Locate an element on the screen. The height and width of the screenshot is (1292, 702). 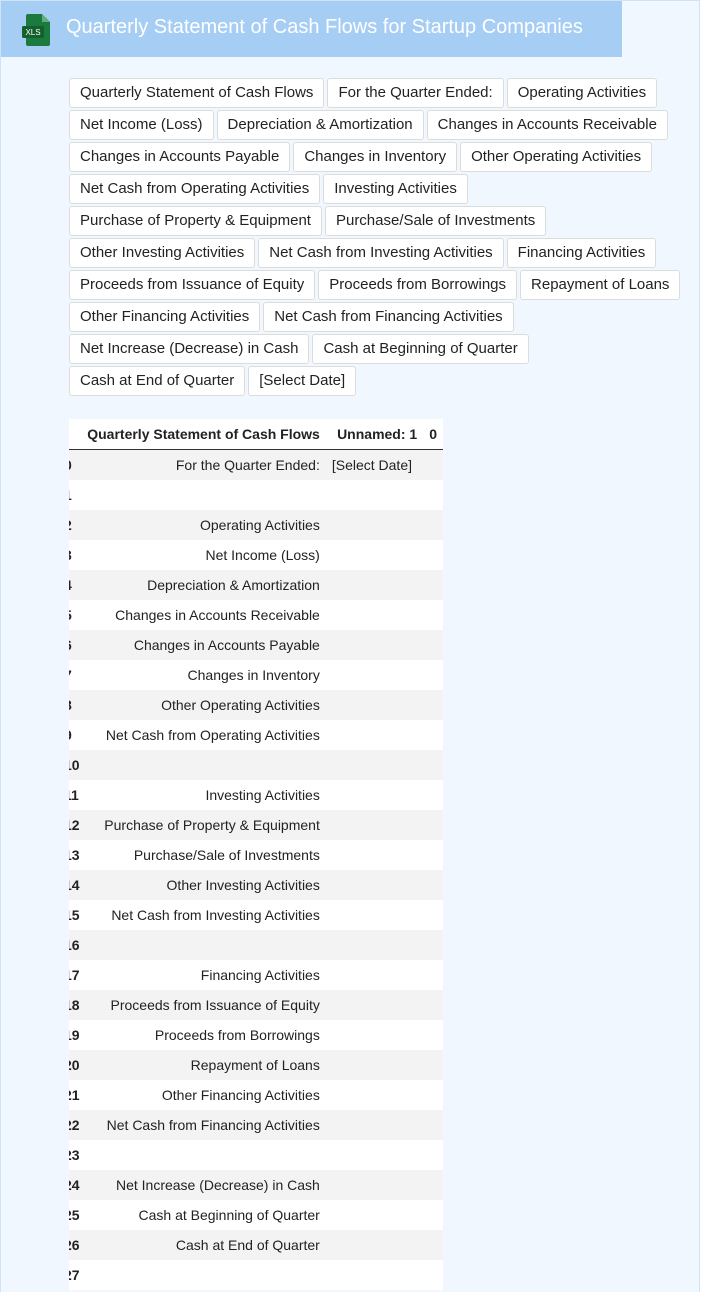
row-index: 25 is located at coordinates (74, 1215).